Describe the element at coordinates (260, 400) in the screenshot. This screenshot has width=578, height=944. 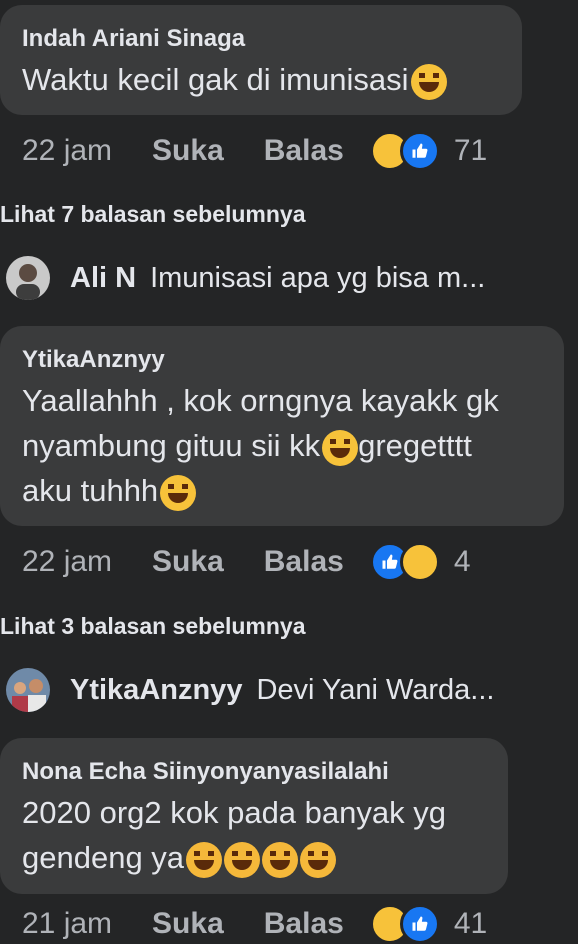
I see `comment-text-line: Yaallahhh , kok orngnya kayakk gk` at that location.